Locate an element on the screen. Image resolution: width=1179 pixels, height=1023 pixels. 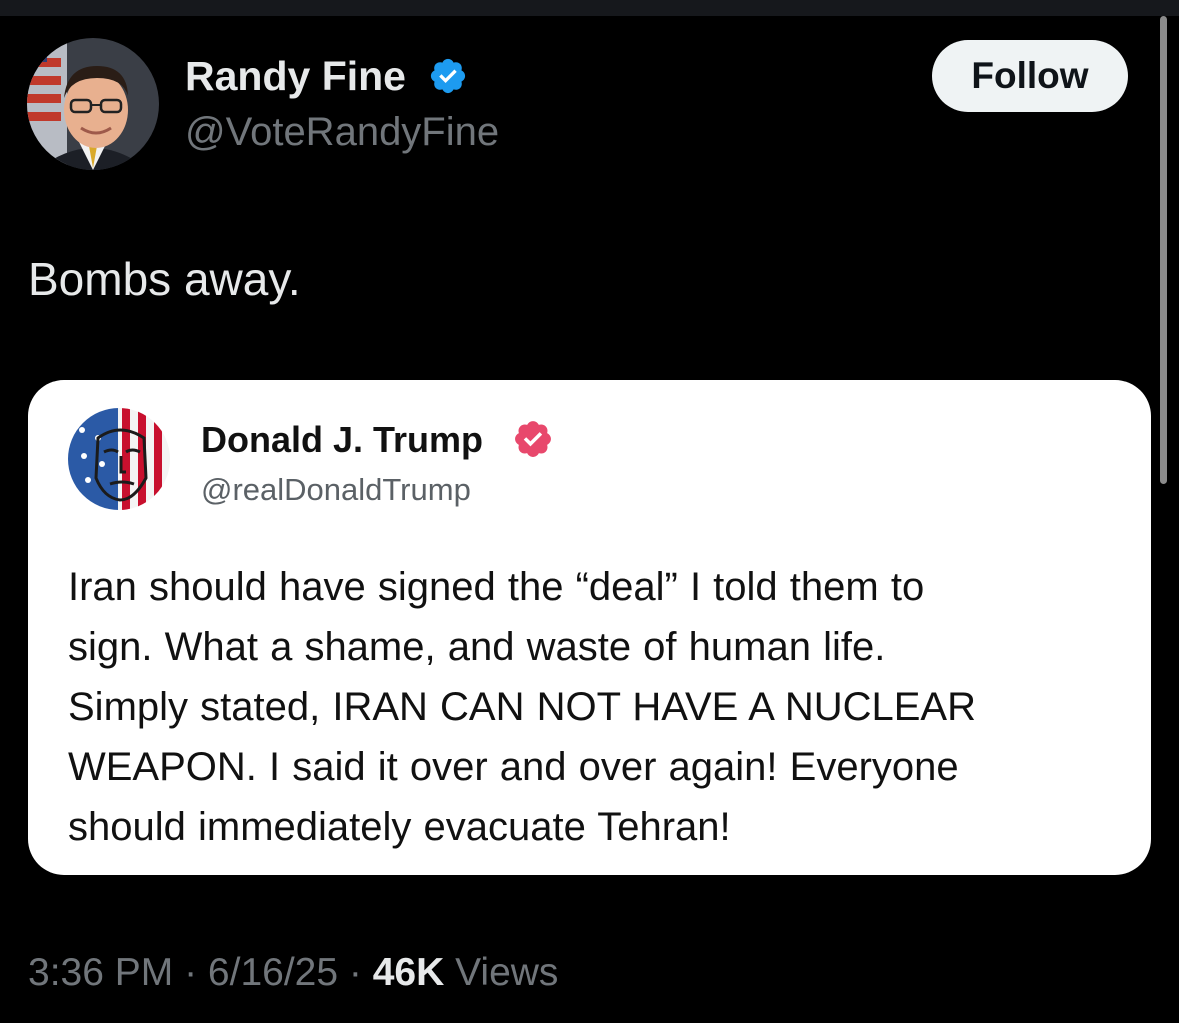
quoted-author-handle: @realDonaldTrump is located at coordinates (336, 489).